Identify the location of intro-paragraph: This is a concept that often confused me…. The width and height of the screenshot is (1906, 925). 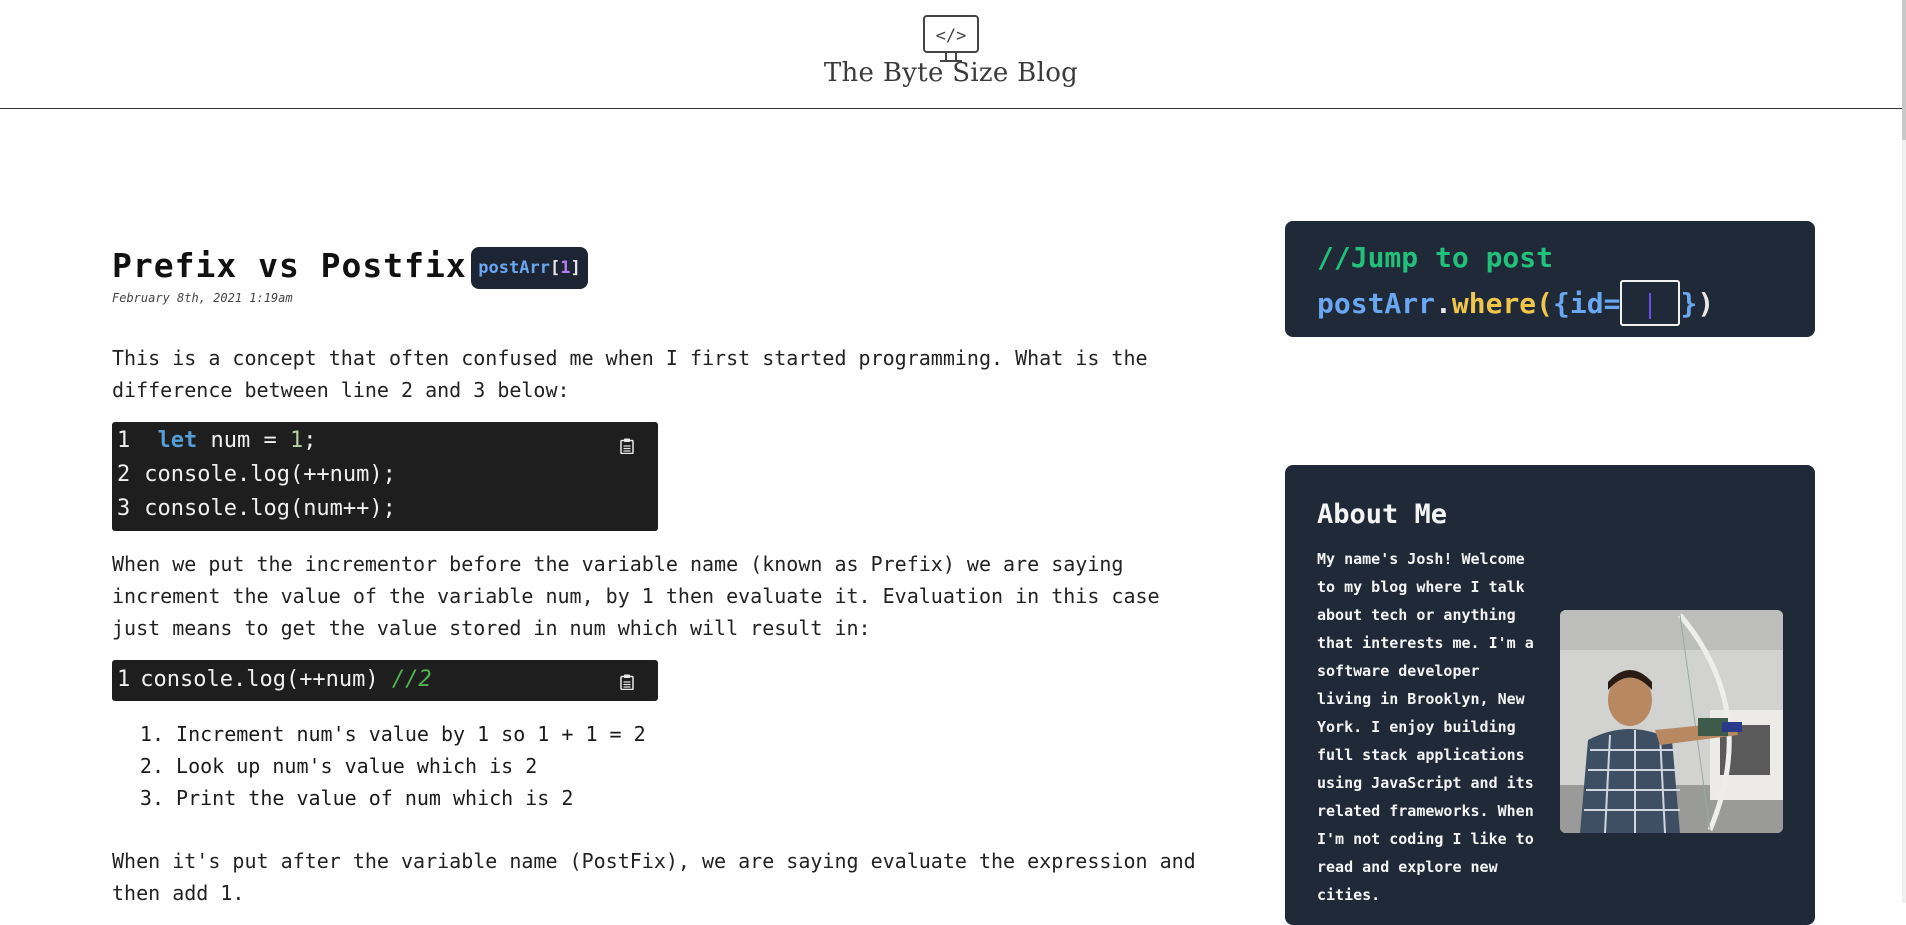
(630, 374).